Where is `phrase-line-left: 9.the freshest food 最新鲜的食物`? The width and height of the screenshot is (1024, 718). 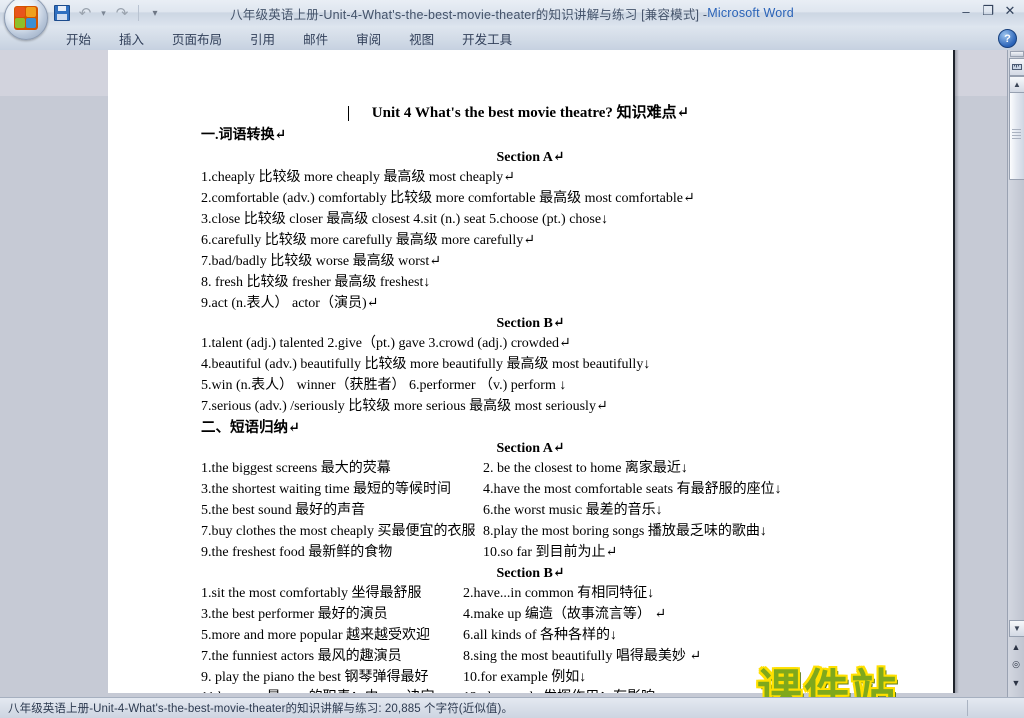 phrase-line-left: 9.the freshest food 最新鲜的食物 is located at coordinates (297, 552).